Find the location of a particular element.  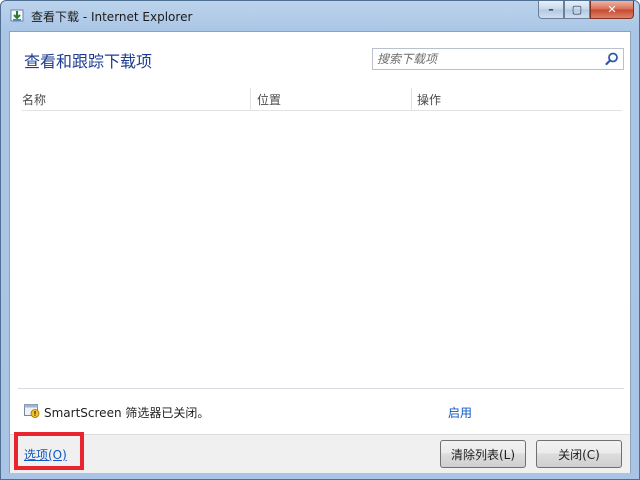

column-header-row: 名称 位置 操作 is located at coordinates (322, 99).